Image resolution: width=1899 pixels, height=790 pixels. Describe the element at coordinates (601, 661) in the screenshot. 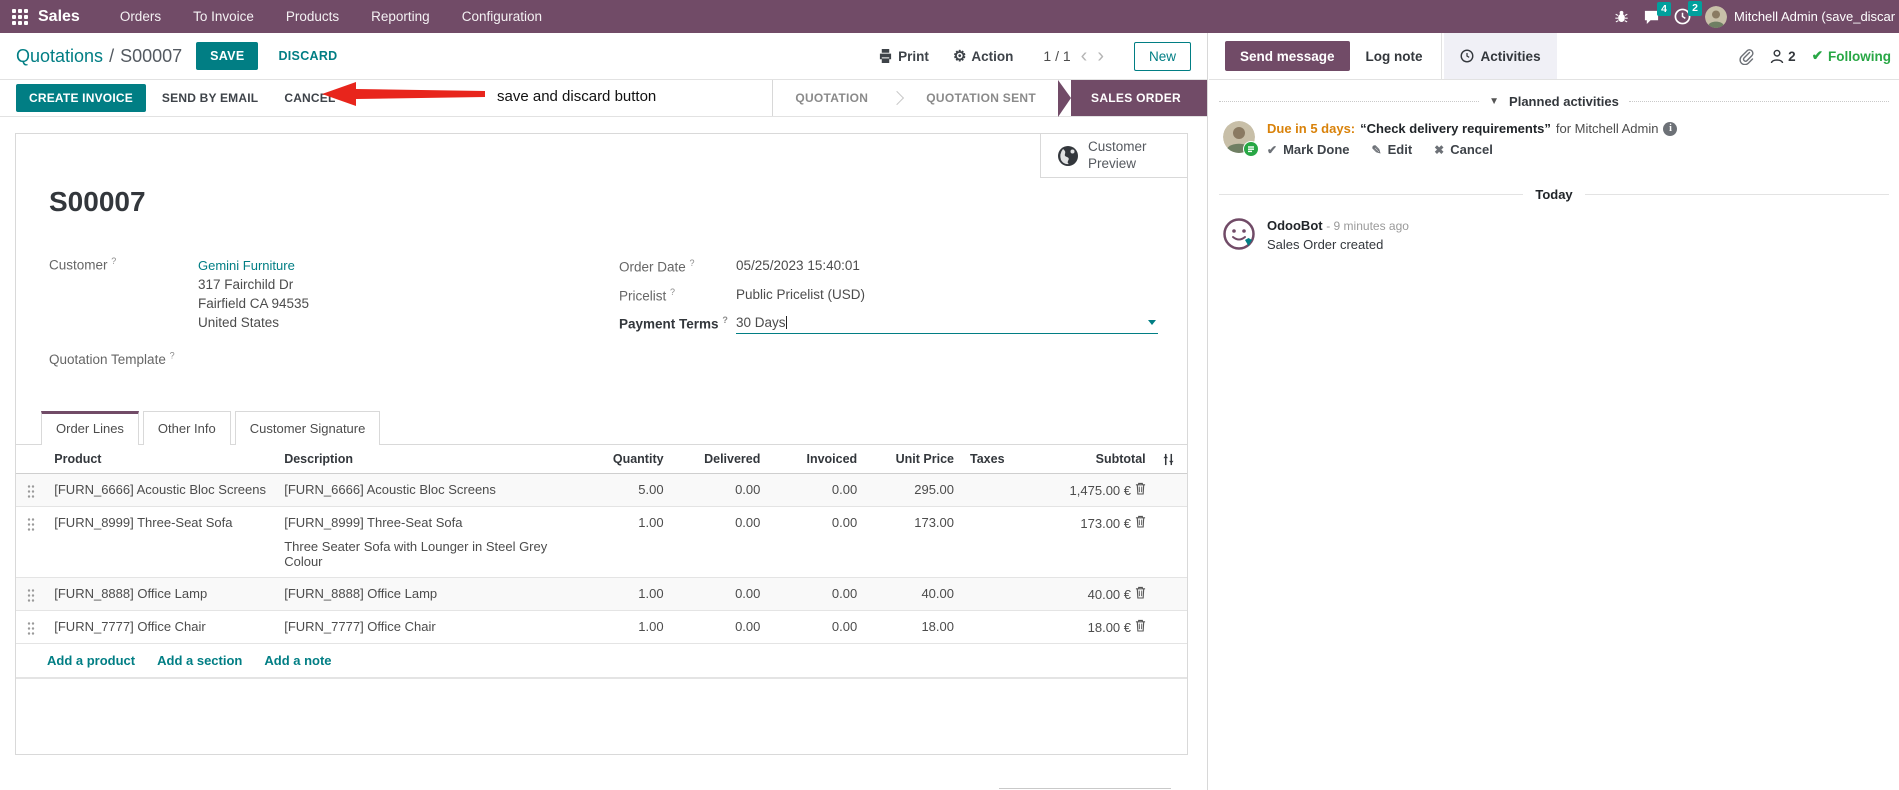

I see `order-lines-footer: Add a product Add a section Add a note` at that location.